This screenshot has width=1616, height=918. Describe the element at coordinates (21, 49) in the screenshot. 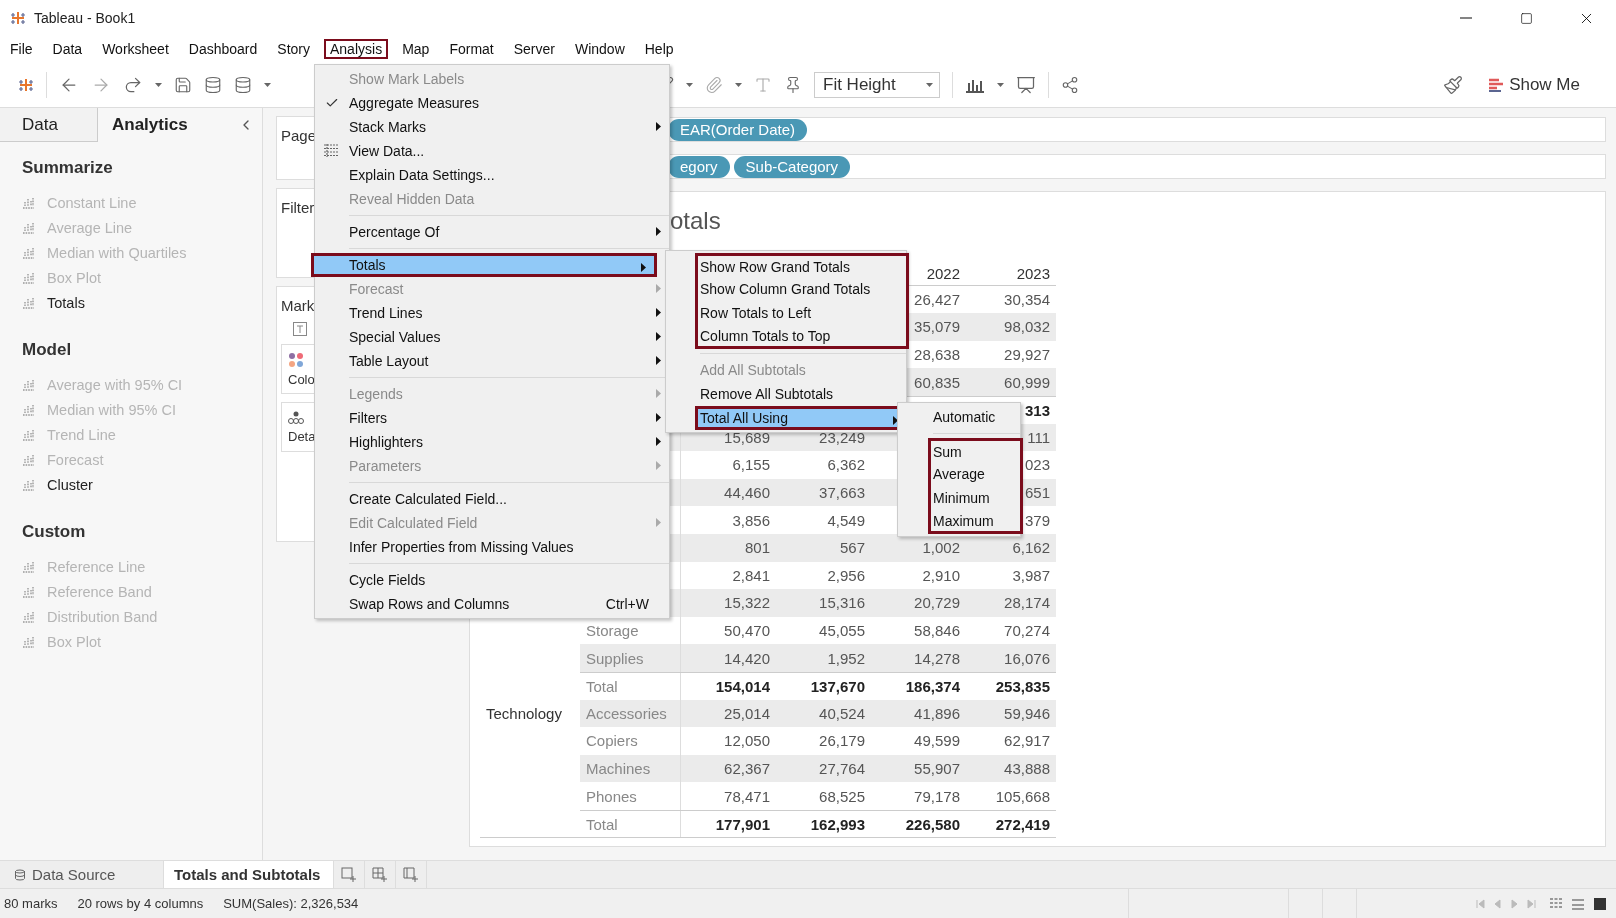

I see `menu-bar-item: File` at that location.